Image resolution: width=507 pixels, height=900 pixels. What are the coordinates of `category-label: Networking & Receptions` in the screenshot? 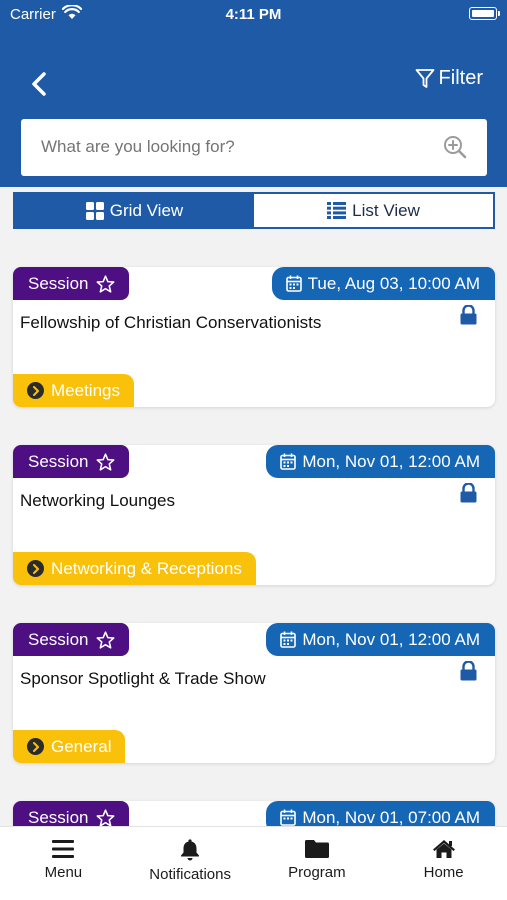 It's located at (146, 568).